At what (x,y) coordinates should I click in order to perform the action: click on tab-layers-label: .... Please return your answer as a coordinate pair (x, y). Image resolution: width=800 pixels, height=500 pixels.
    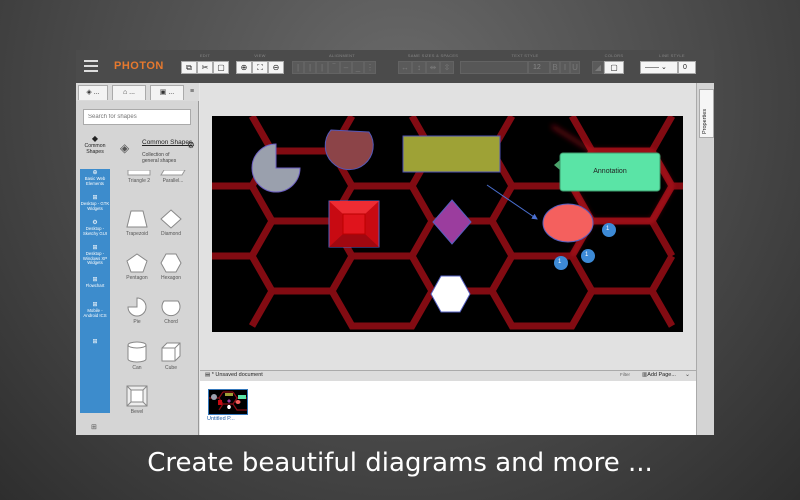
    Looking at the image, I should click on (96, 92).